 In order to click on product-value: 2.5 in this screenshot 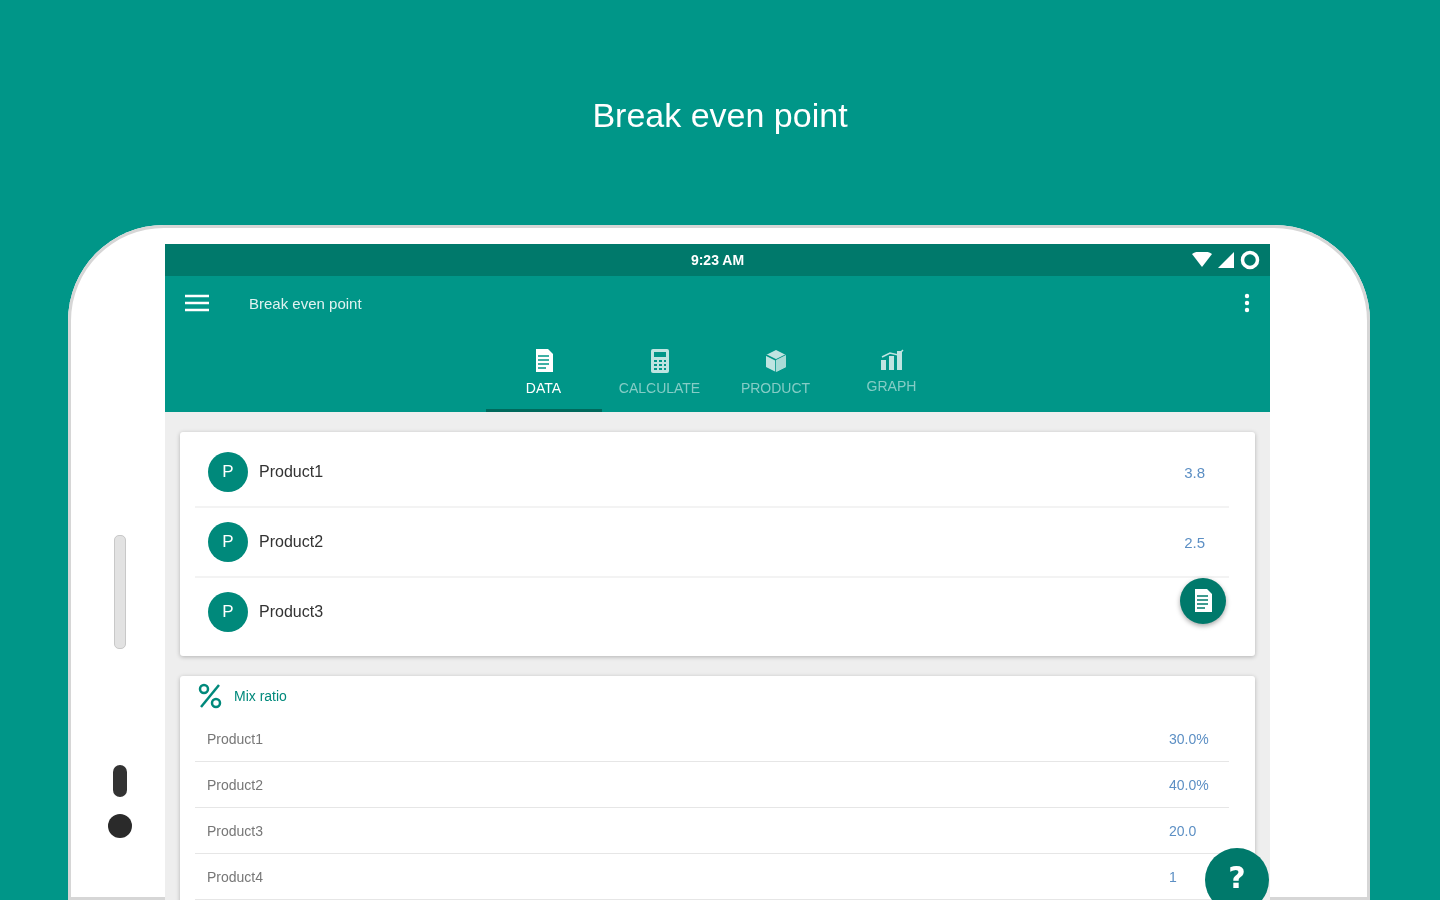, I will do `click(1194, 542)`.